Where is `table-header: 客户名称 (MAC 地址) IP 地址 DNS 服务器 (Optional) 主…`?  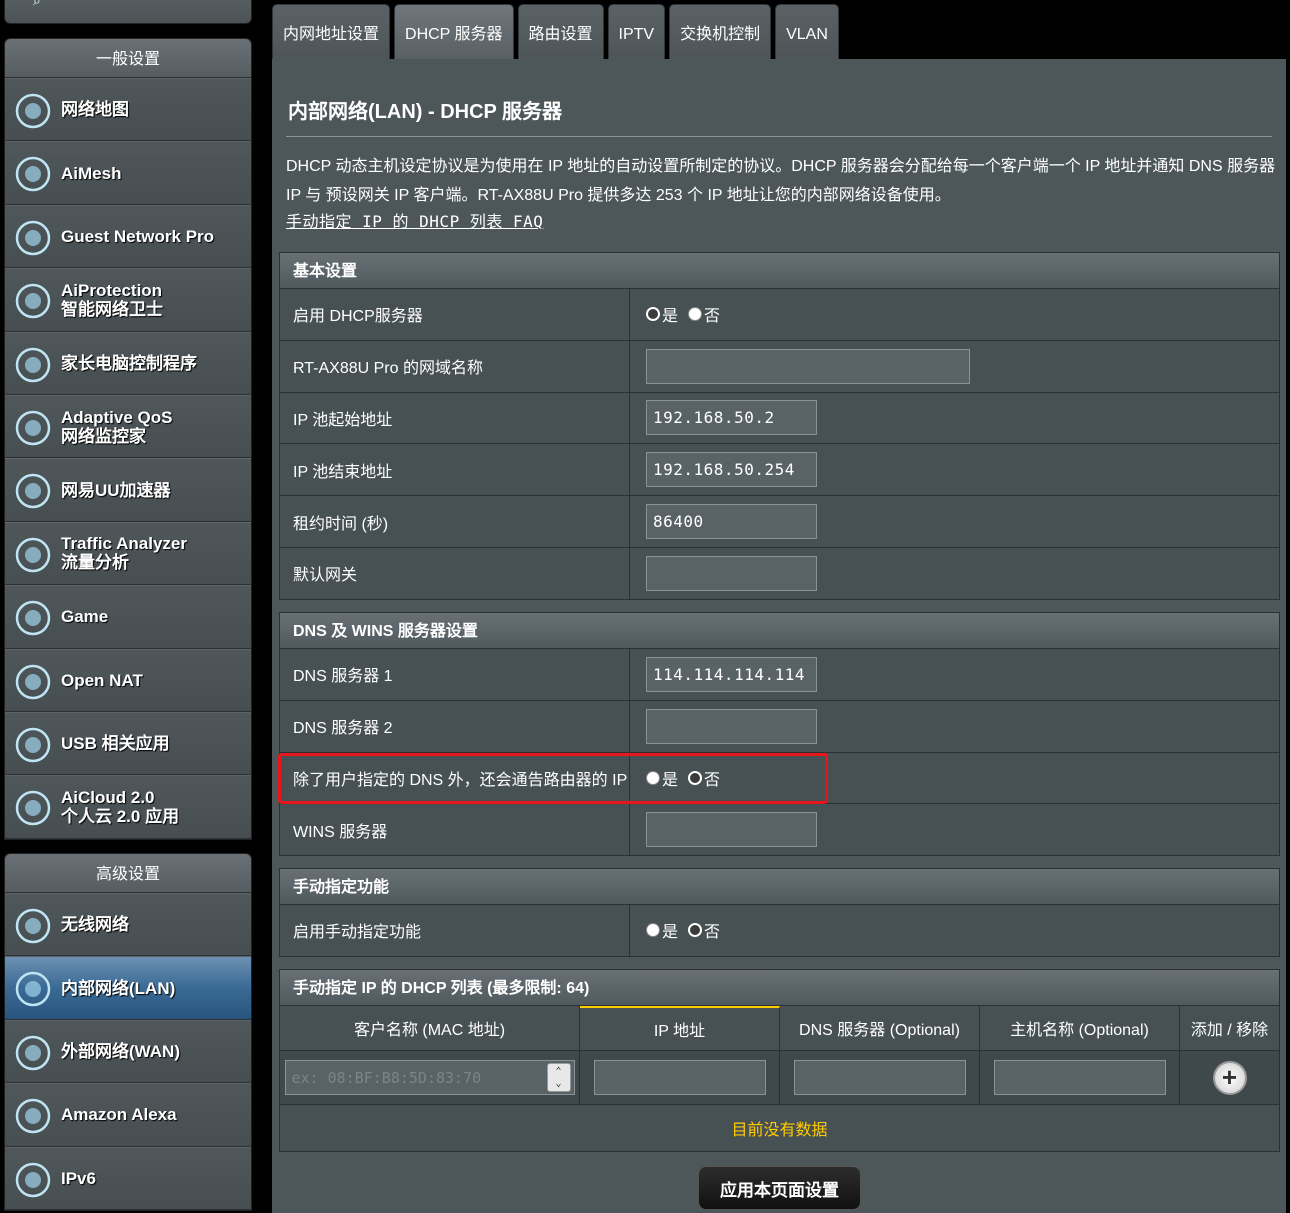 table-header: 客户名称 (MAC 地址) IP 地址 DNS 服务器 (Optional) 主… is located at coordinates (779, 1028).